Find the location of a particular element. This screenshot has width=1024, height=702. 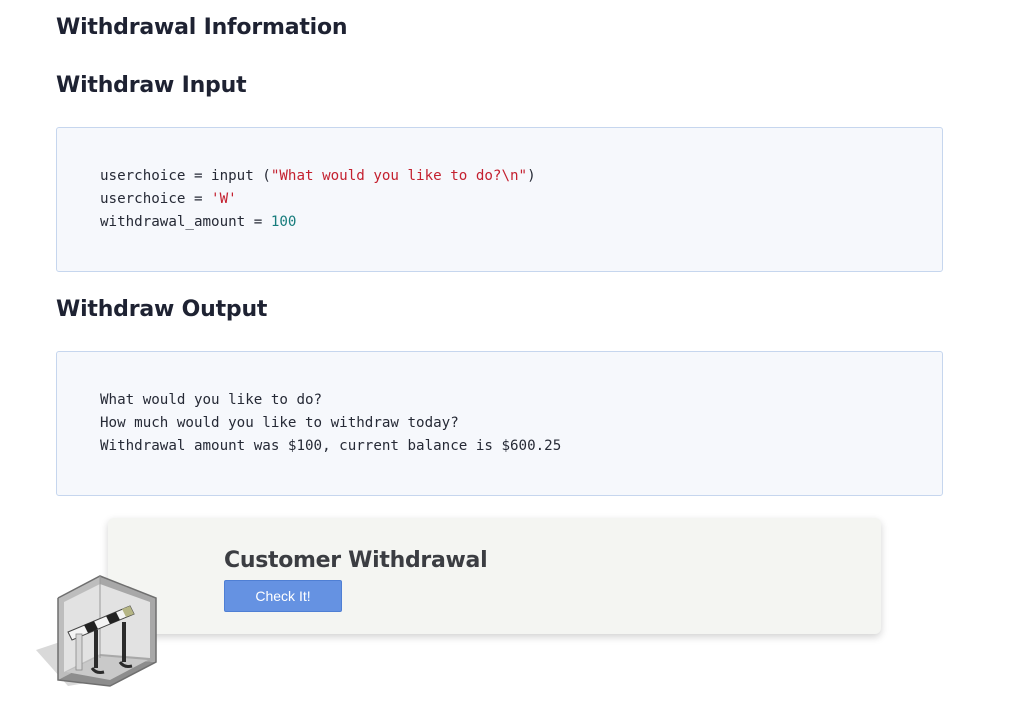

atm-cube-illustration-icon is located at coordinates (97, 631).